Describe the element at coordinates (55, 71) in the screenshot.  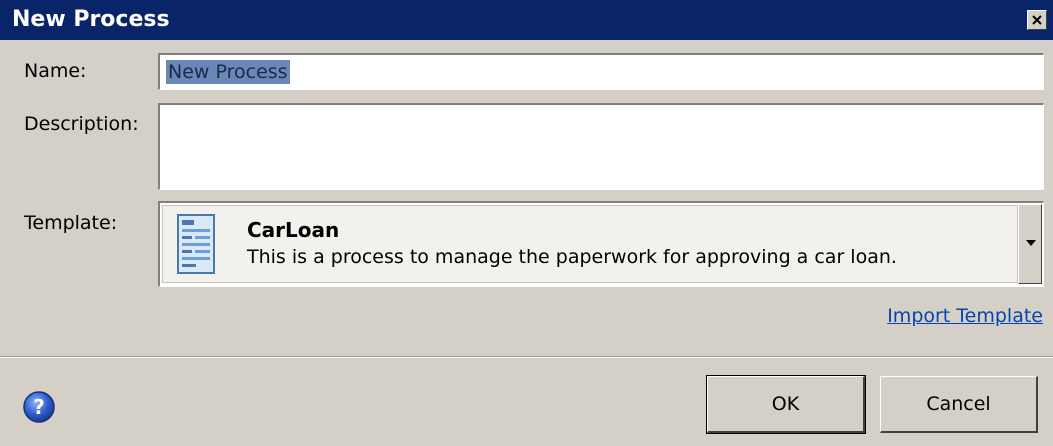
I see `name-label: Name:` at that location.